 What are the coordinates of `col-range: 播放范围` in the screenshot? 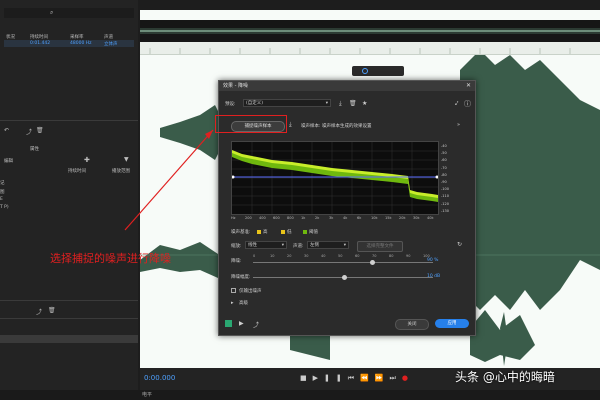 It's located at (121, 171).